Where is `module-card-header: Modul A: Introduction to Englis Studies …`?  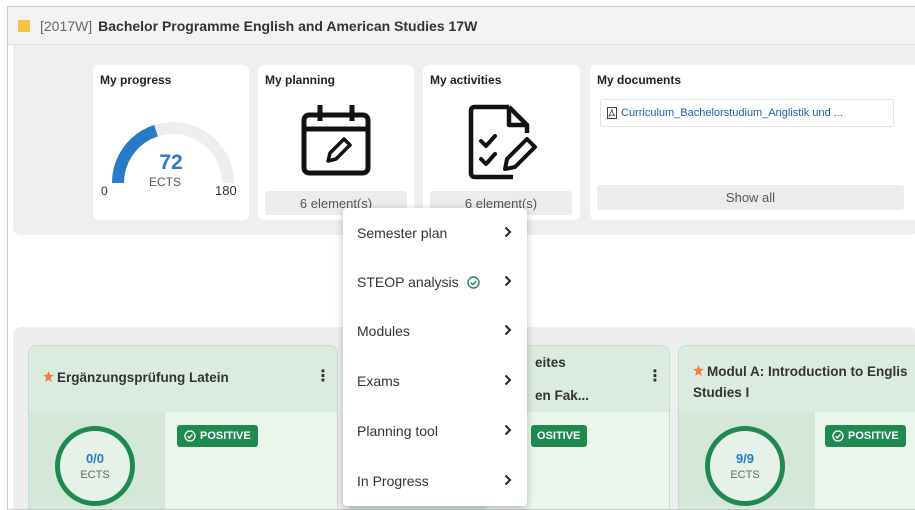 module-card-header: Modul A: Introduction to Englis Studies … is located at coordinates (797, 379).